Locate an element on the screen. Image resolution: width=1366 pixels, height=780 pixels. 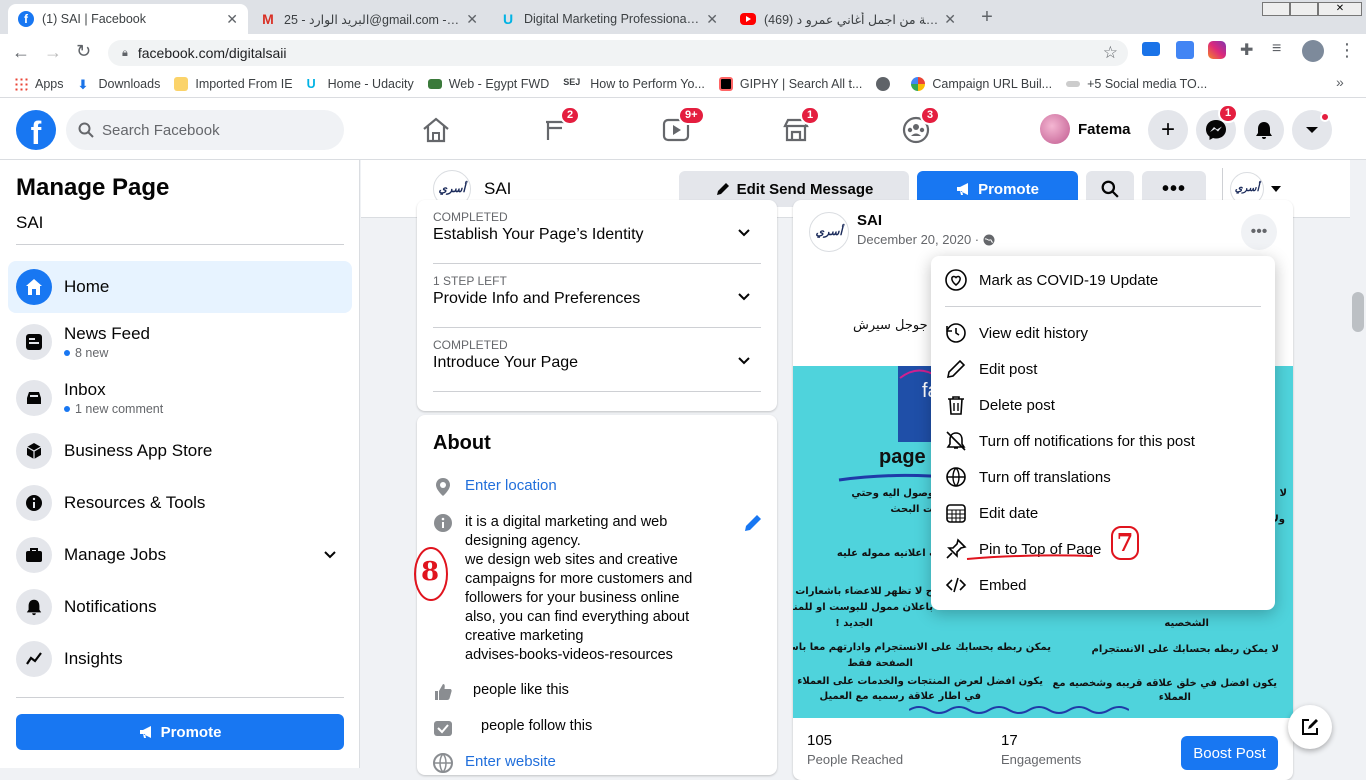
follows-row: people follow this is located at coordinates (512, 728).